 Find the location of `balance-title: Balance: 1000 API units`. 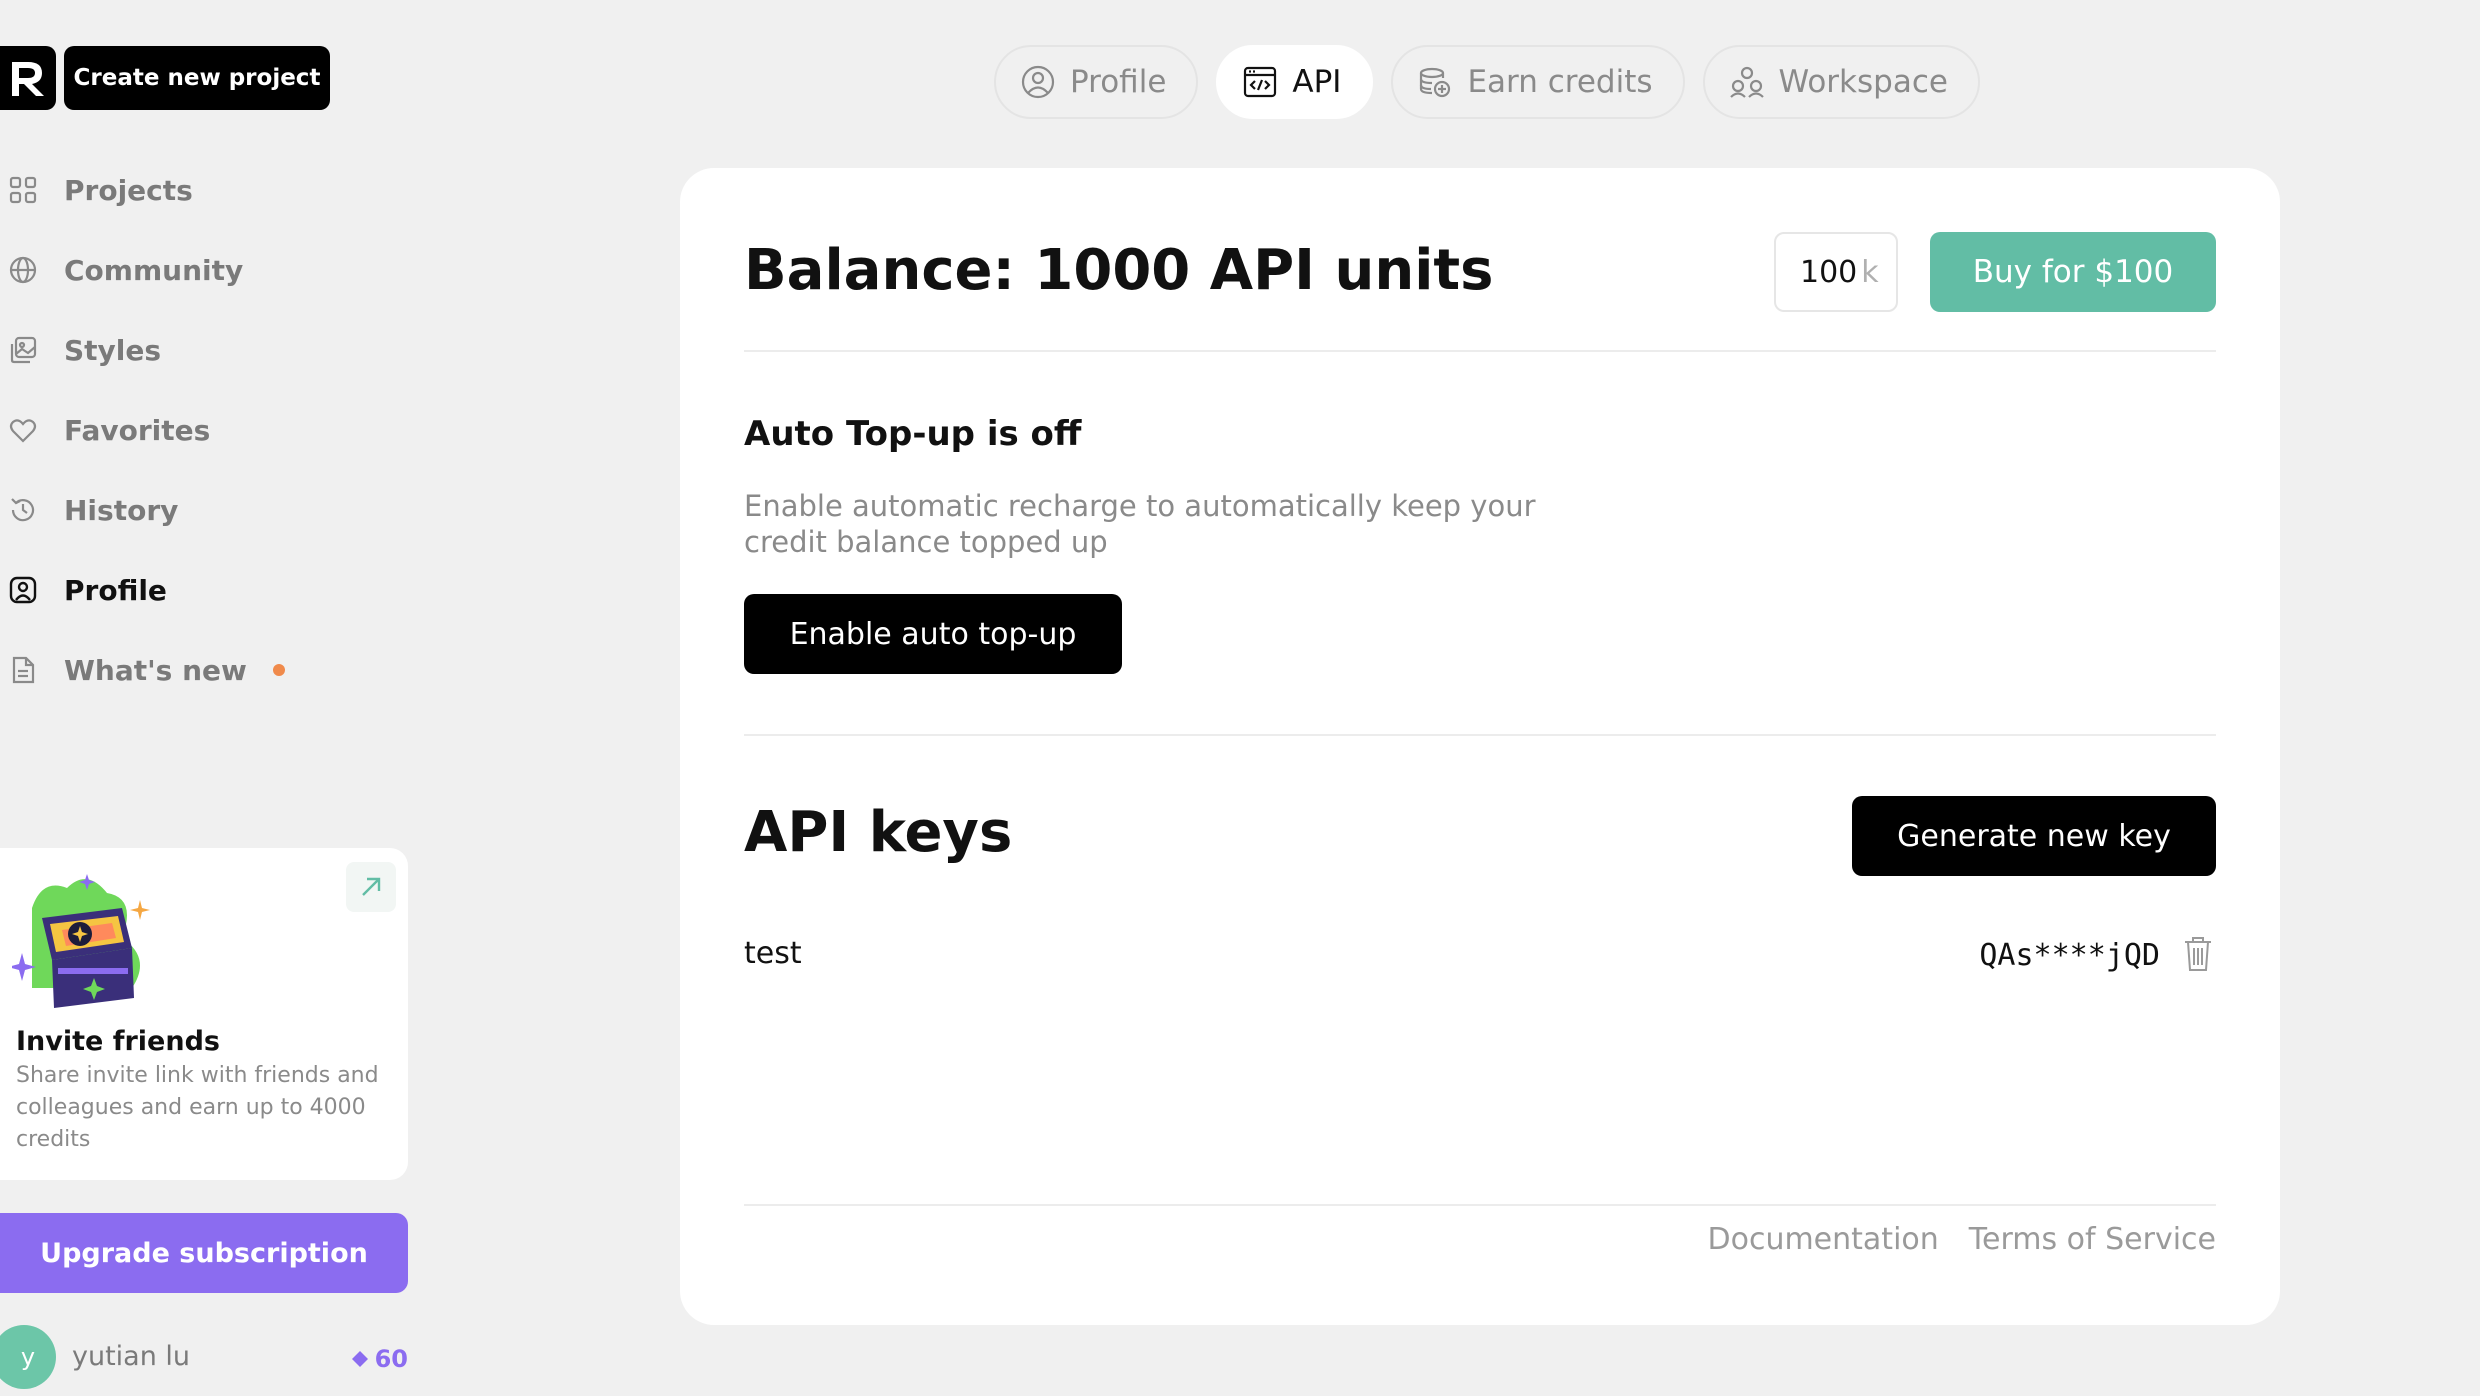

balance-title: Balance: 1000 API units is located at coordinates (1119, 270).